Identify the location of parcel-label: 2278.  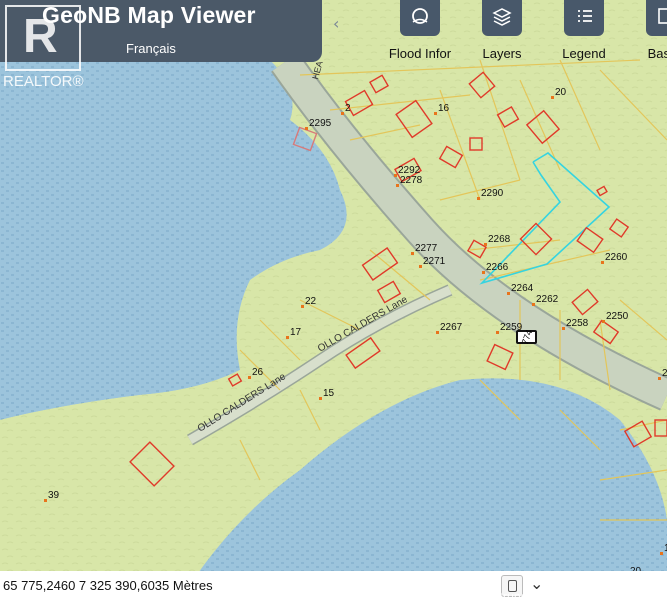
(409, 181).